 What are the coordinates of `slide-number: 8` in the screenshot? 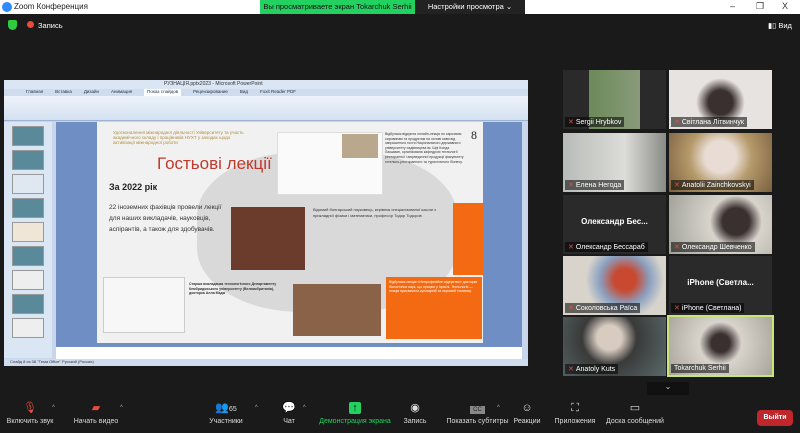 It's located at (474, 135).